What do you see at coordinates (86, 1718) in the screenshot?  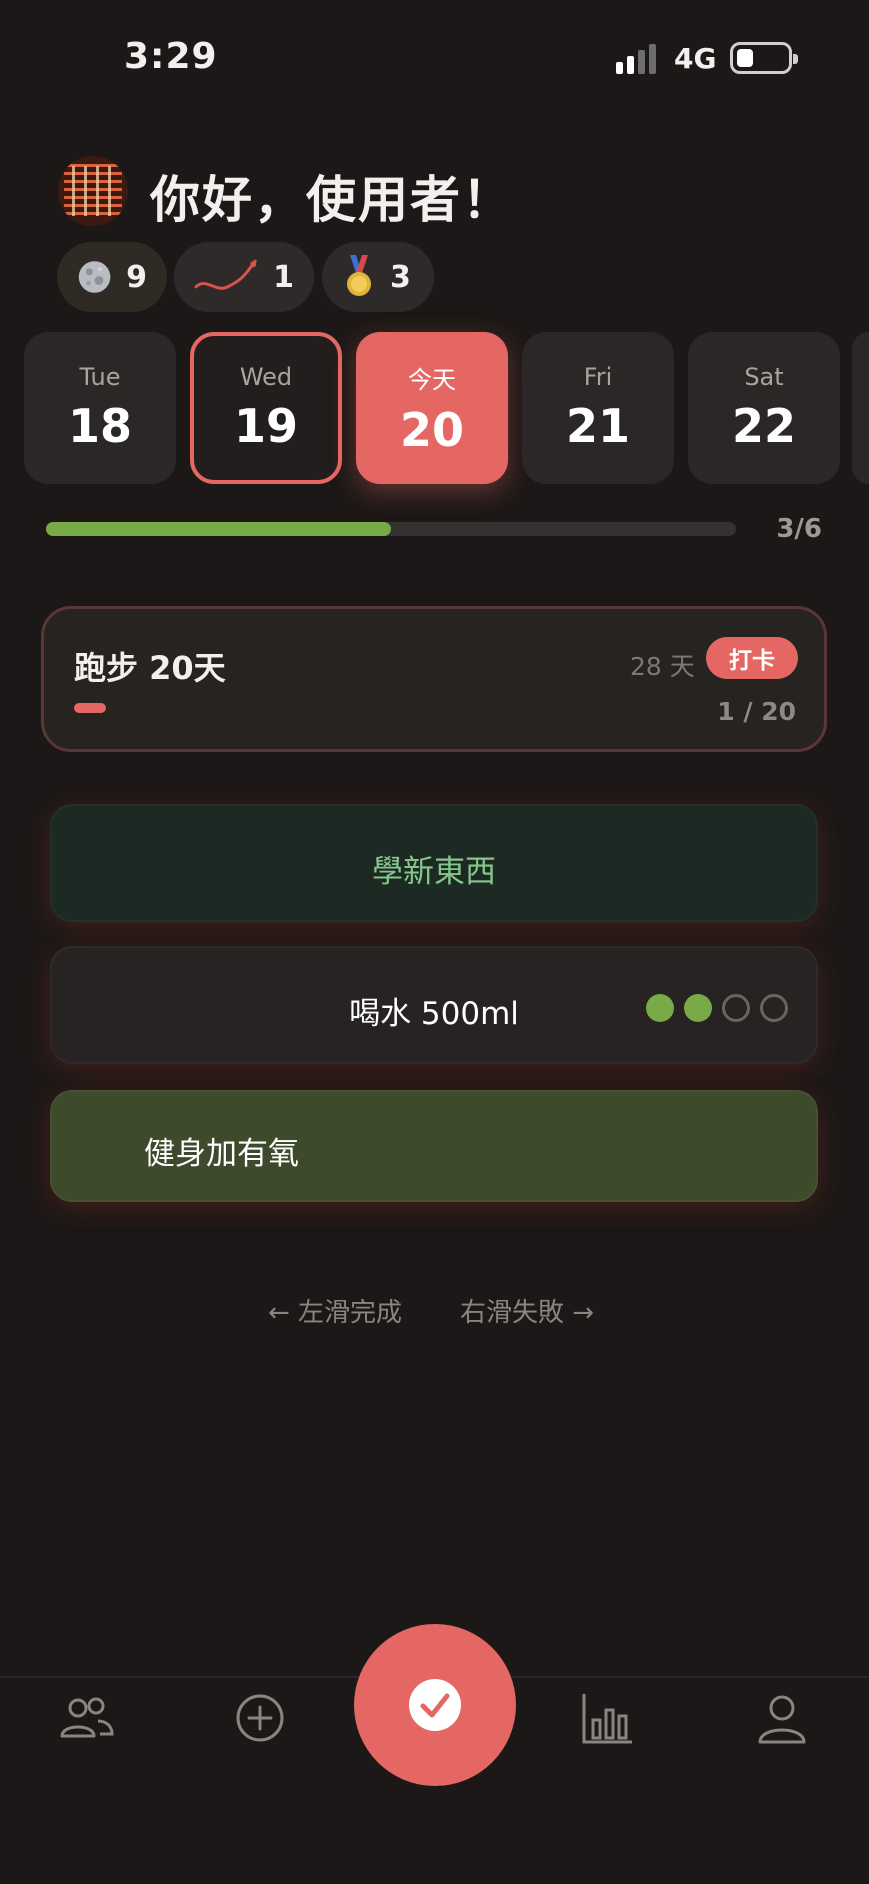 I see `people-icon` at bounding box center [86, 1718].